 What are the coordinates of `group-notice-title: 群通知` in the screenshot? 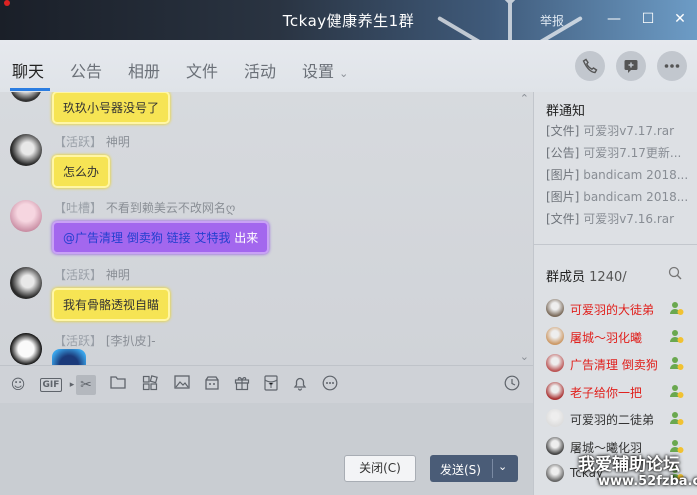 It's located at (566, 111).